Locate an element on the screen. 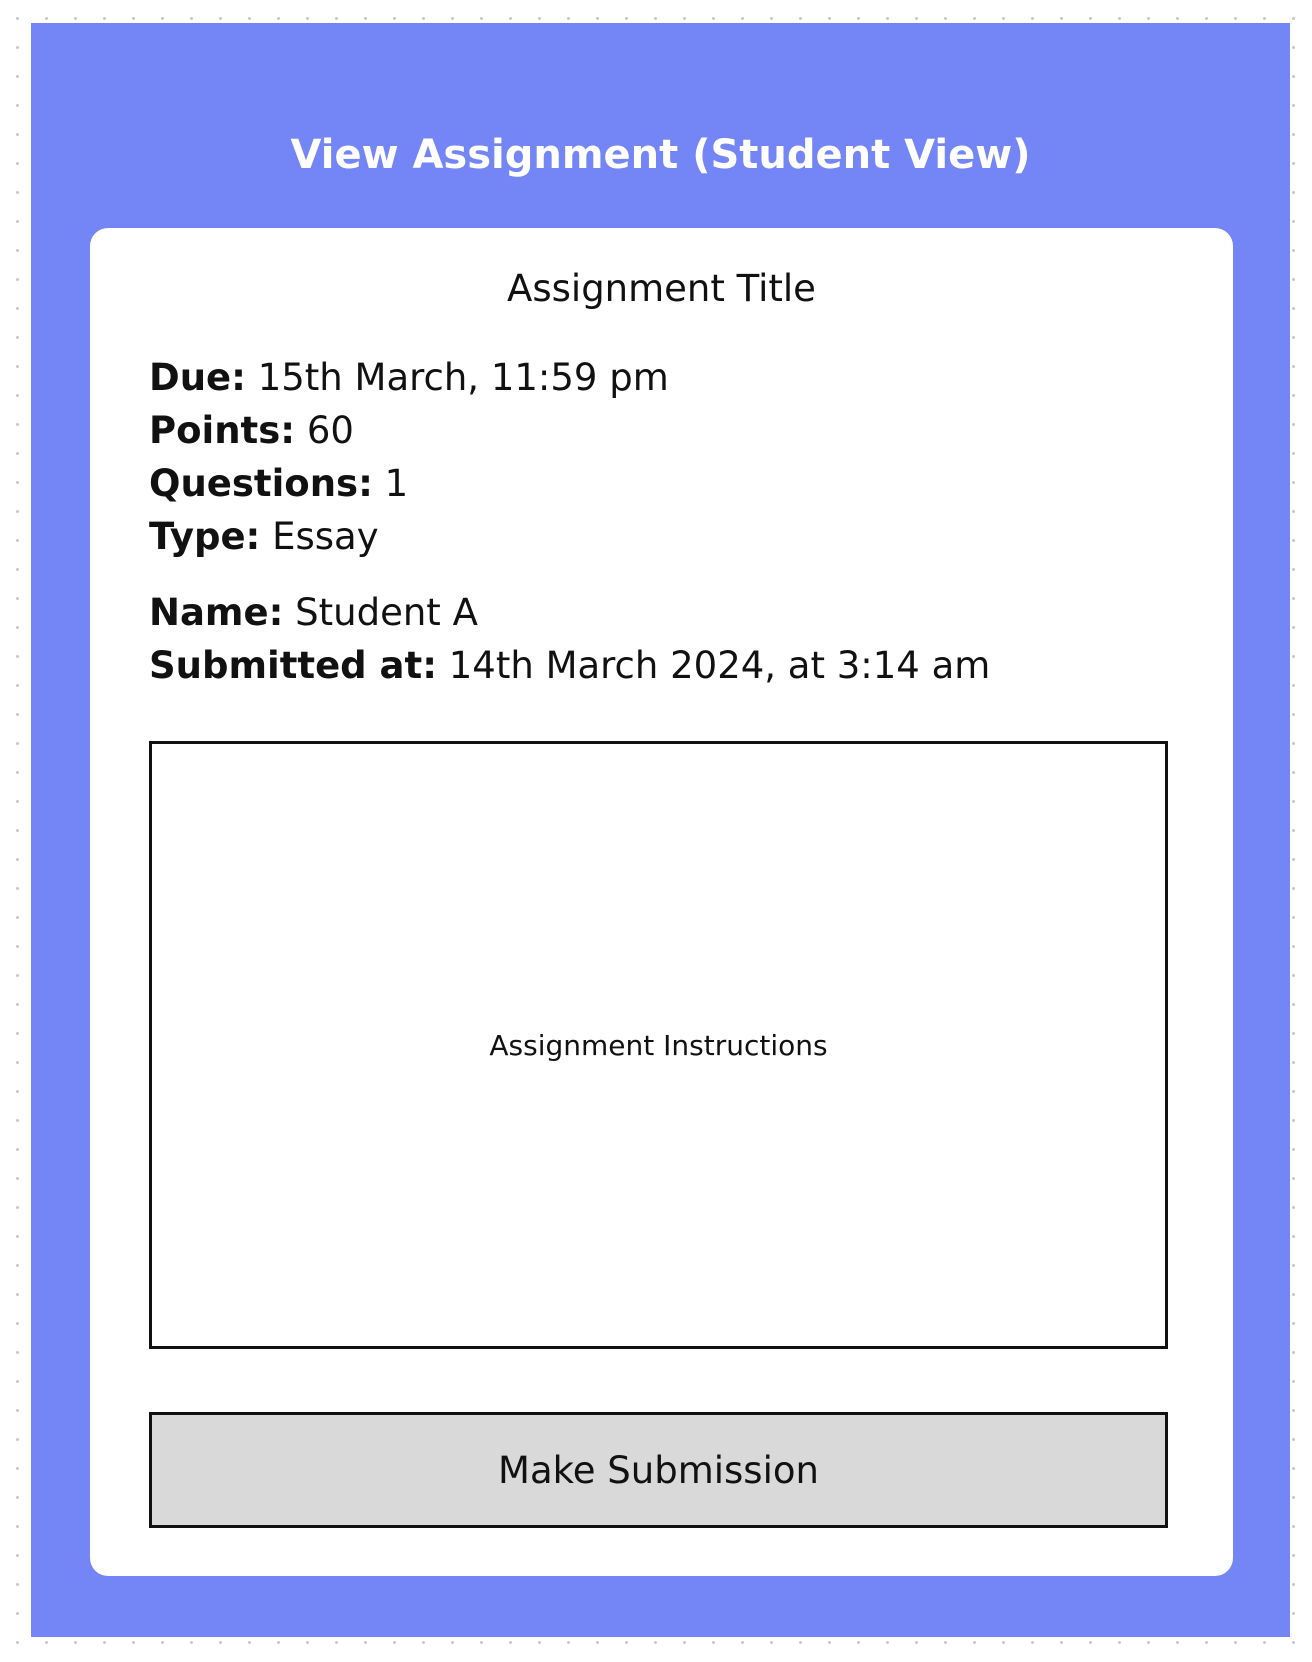 This screenshot has height=1662, width=1312. due-label: Due: is located at coordinates (197, 377).